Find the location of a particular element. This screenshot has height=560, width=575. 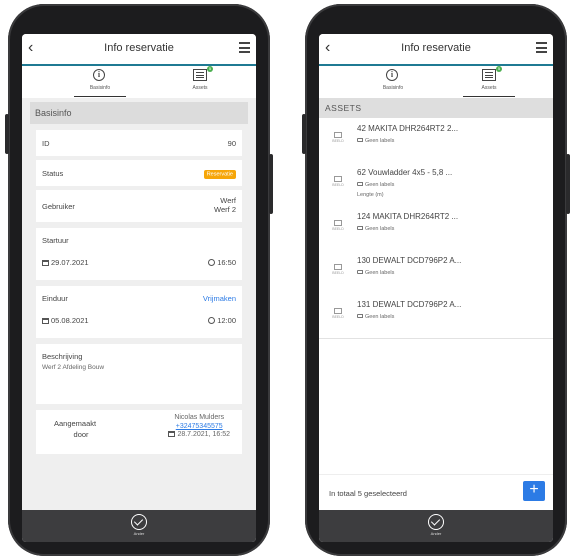

id-label: ID is located at coordinates (46, 143).